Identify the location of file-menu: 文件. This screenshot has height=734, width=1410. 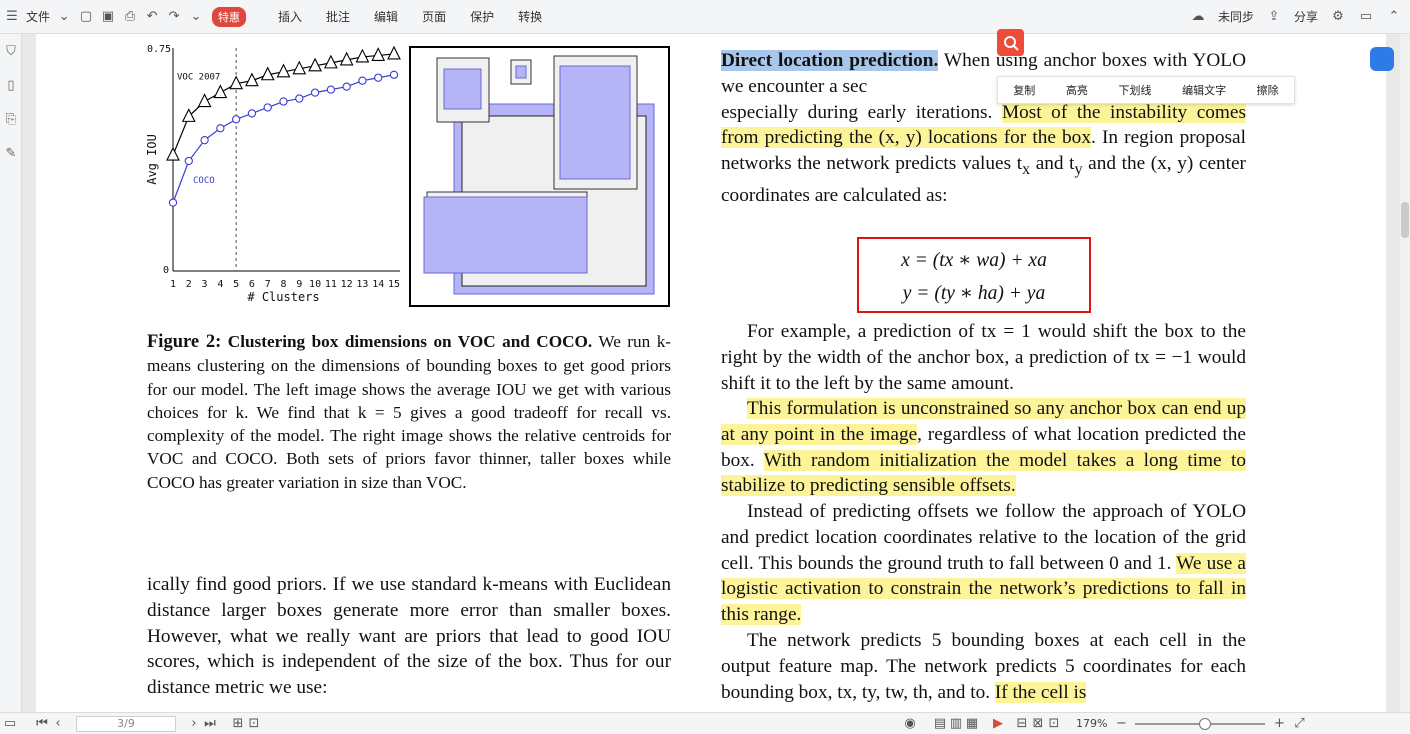
(38, 16).